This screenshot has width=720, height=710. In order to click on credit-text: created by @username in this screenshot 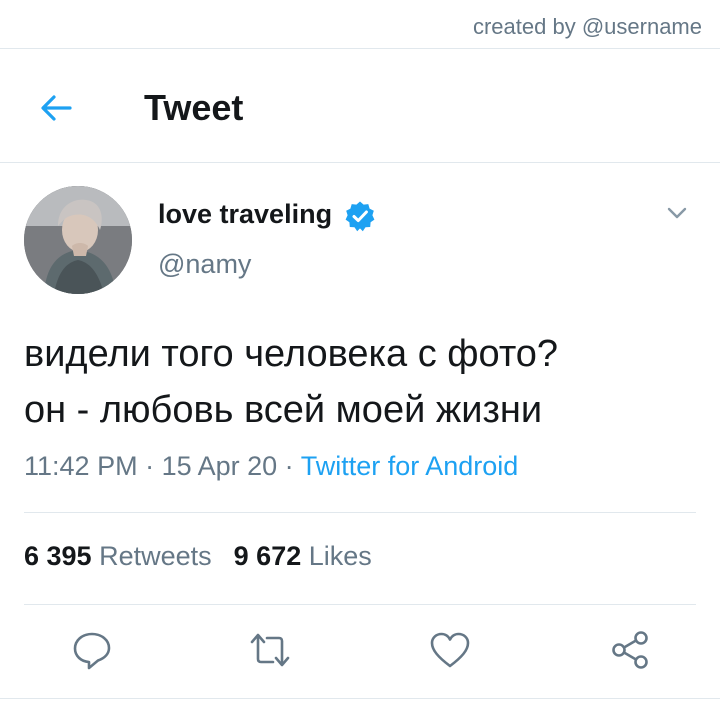, I will do `click(587, 26)`.